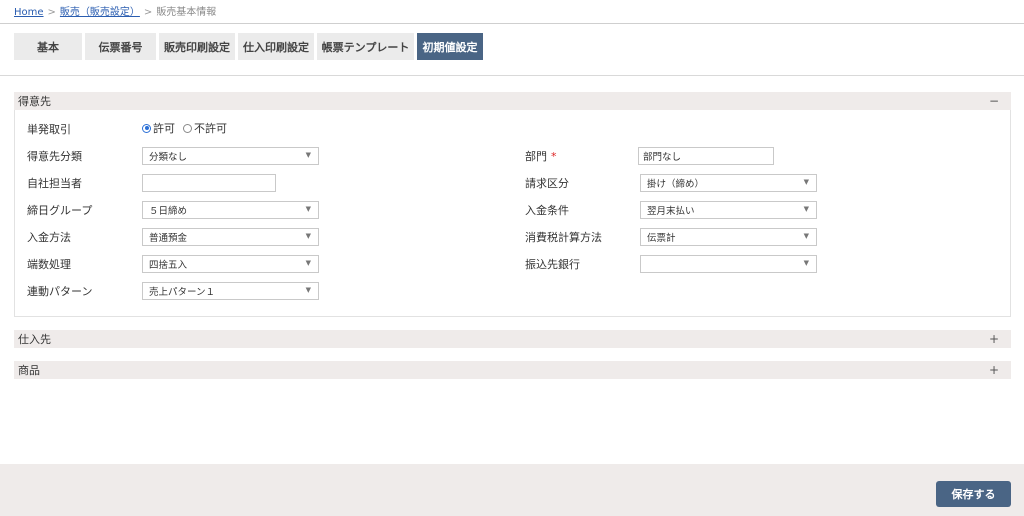  Describe the element at coordinates (230, 264) in the screenshot. I see `rounding-select: 四捨五入 ▼` at that location.